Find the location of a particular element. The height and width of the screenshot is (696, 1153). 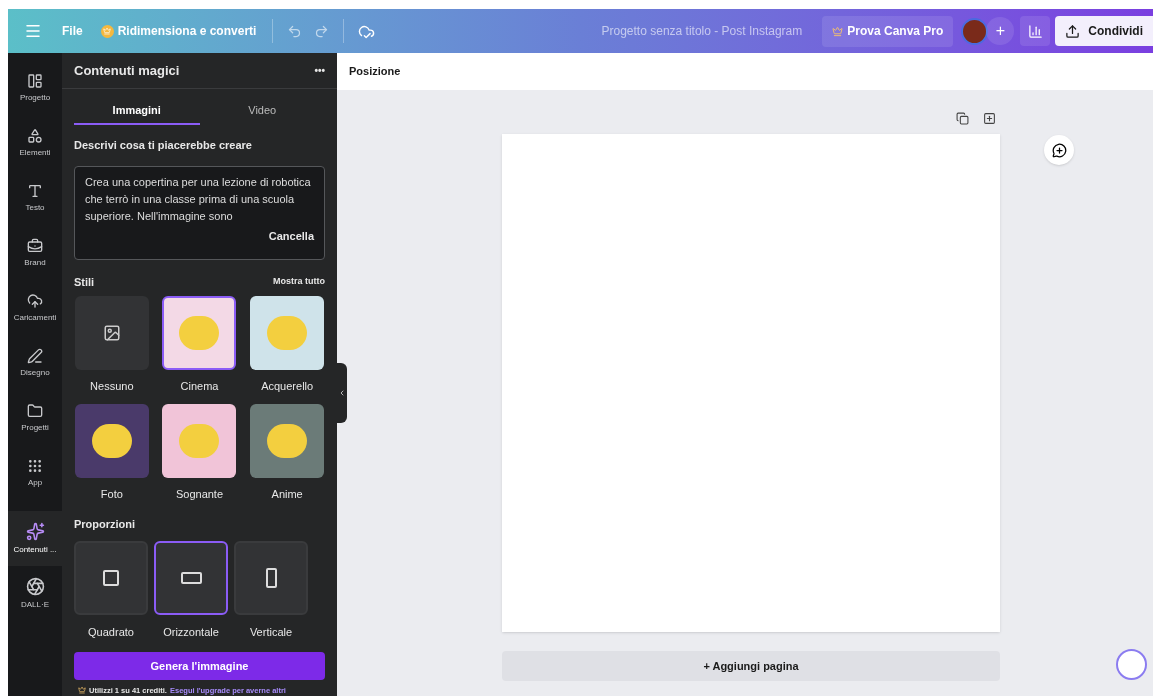

shapes-icon is located at coordinates (35, 136).